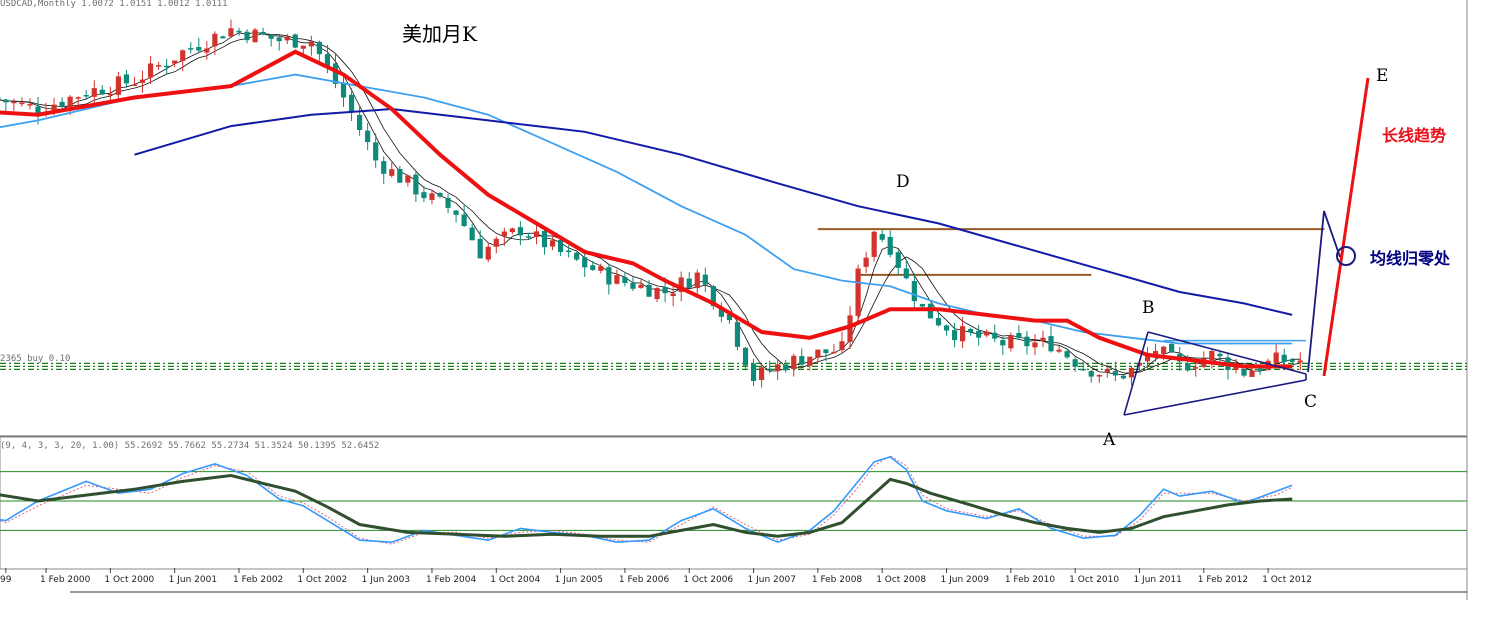  I want to click on x-tick-label: 1 Jun 2007, so click(772, 580).